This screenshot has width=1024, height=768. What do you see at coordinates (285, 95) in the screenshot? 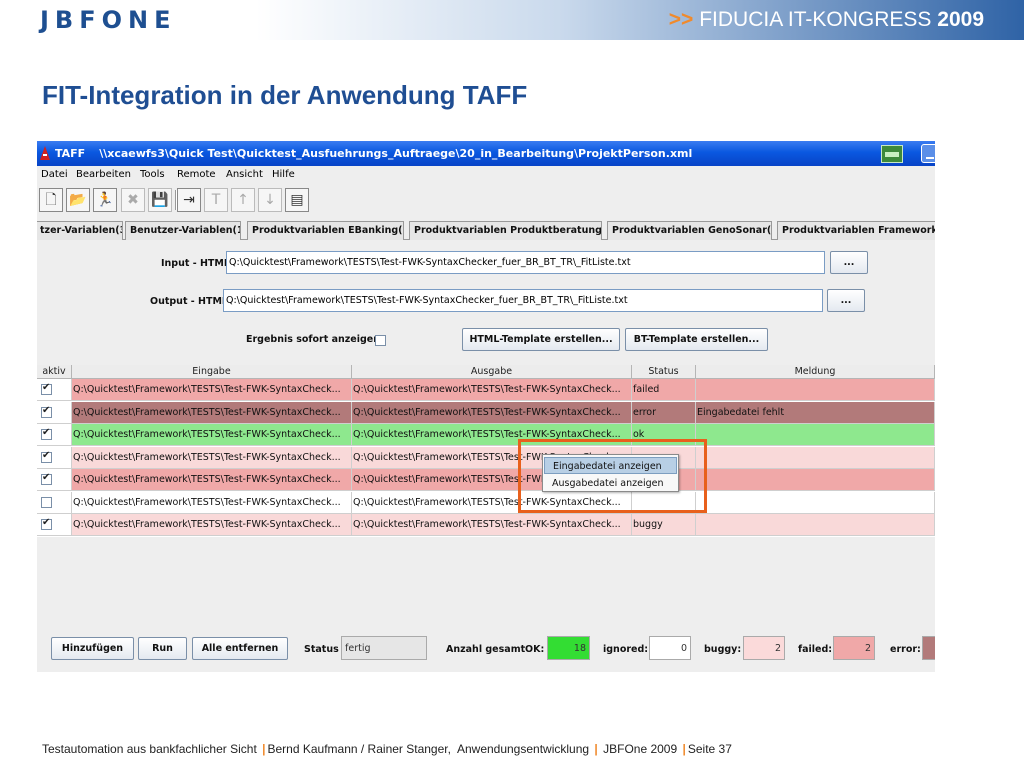
I see `slide-title: FIT-Integration in der Anwendung TAFF` at bounding box center [285, 95].